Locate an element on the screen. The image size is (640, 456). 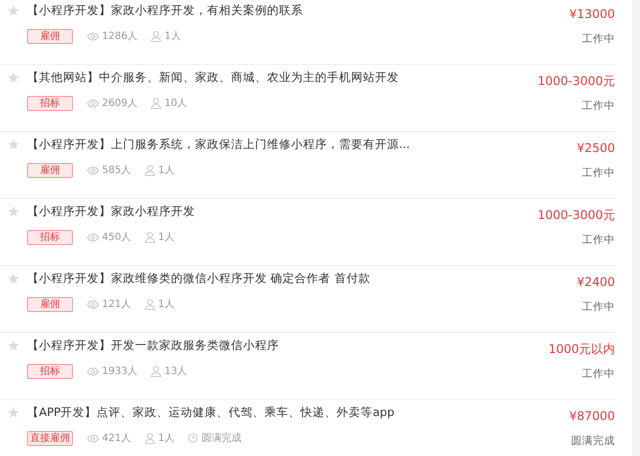
project-title: 【其他网站】中介服务、新闻、家政、商城、农业为主的手机网站开发 is located at coordinates (282, 77).